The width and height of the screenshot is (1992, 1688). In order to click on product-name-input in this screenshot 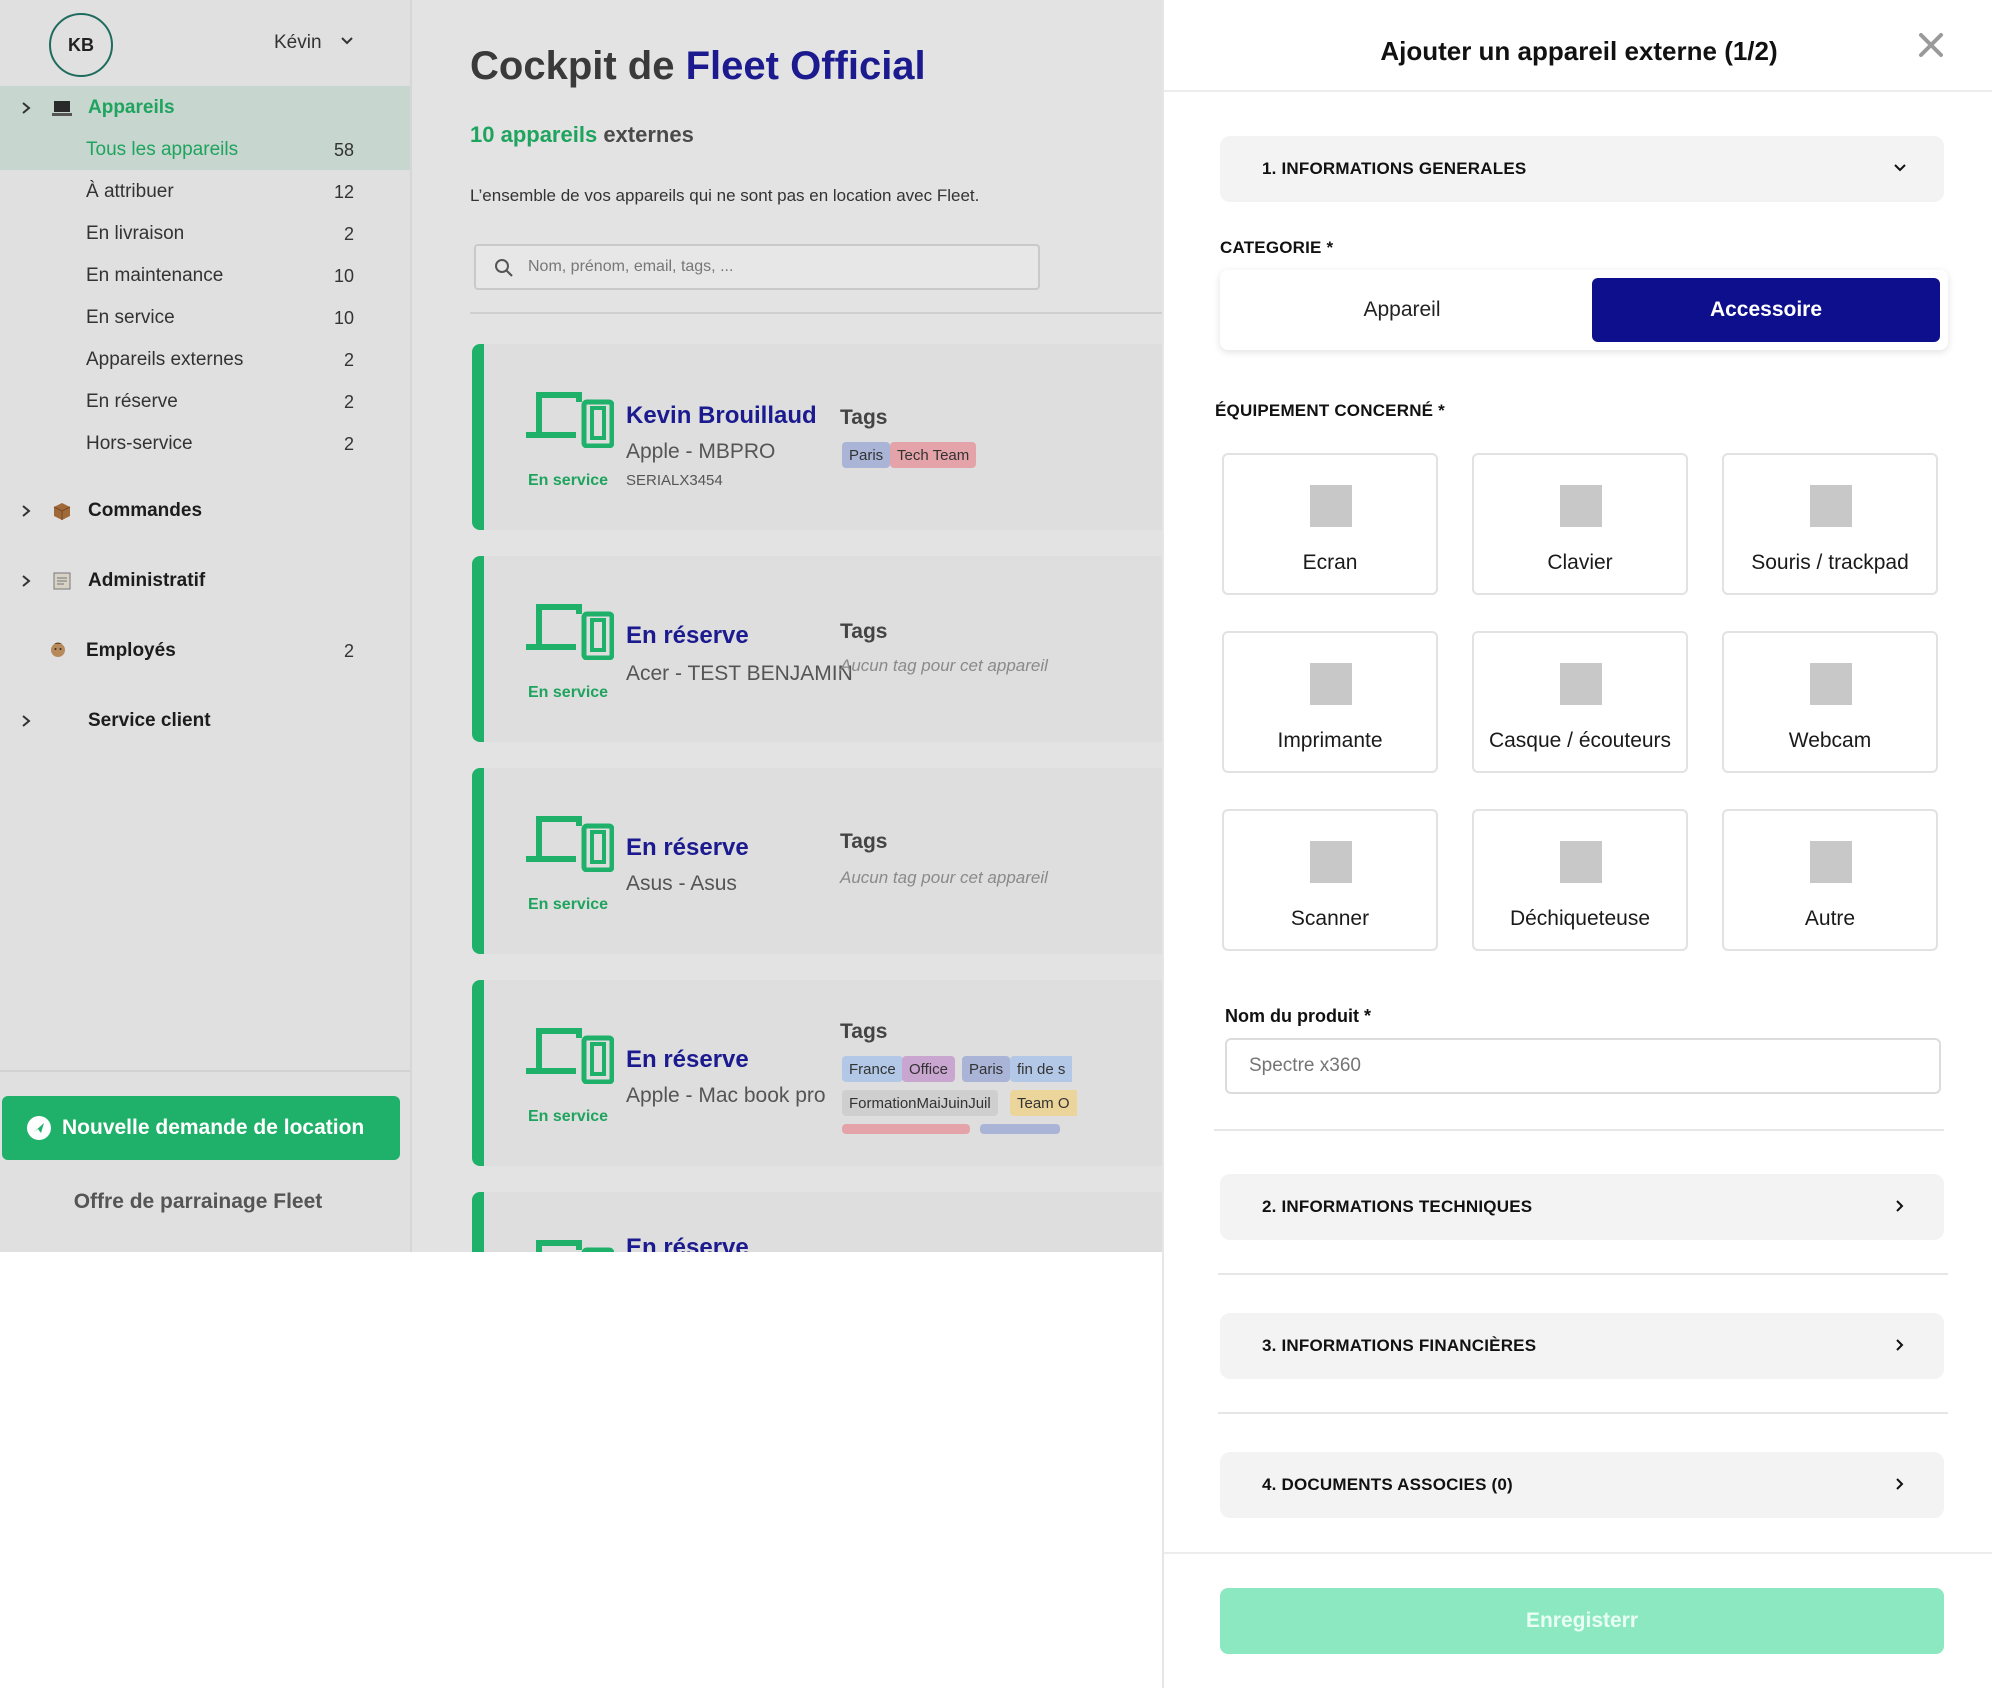, I will do `click(1583, 1066)`.